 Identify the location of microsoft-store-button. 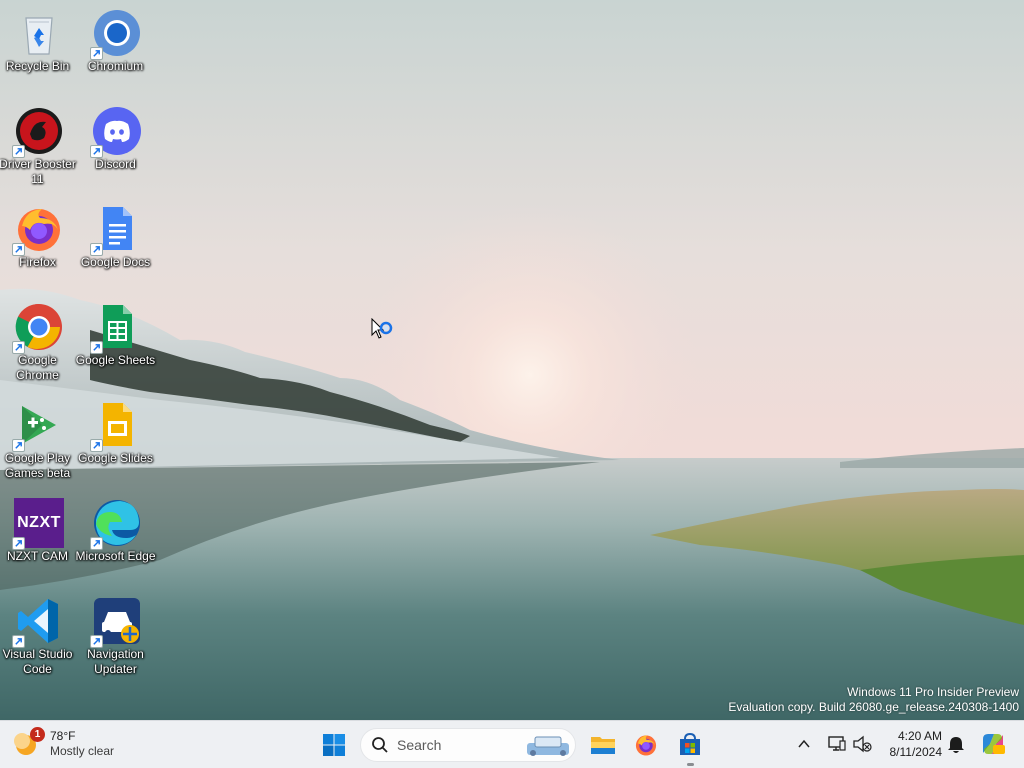
(690, 745).